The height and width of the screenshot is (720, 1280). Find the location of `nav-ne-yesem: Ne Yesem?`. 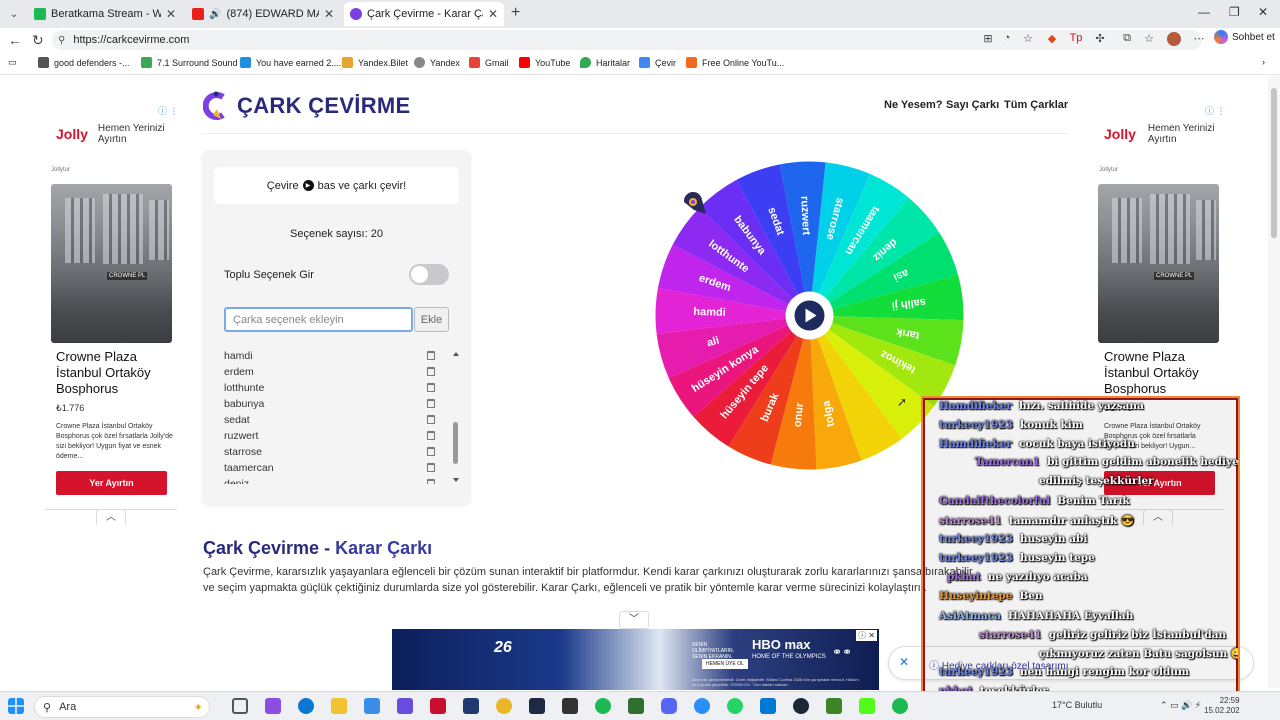

nav-ne-yesem: Ne Yesem? is located at coordinates (913, 105).